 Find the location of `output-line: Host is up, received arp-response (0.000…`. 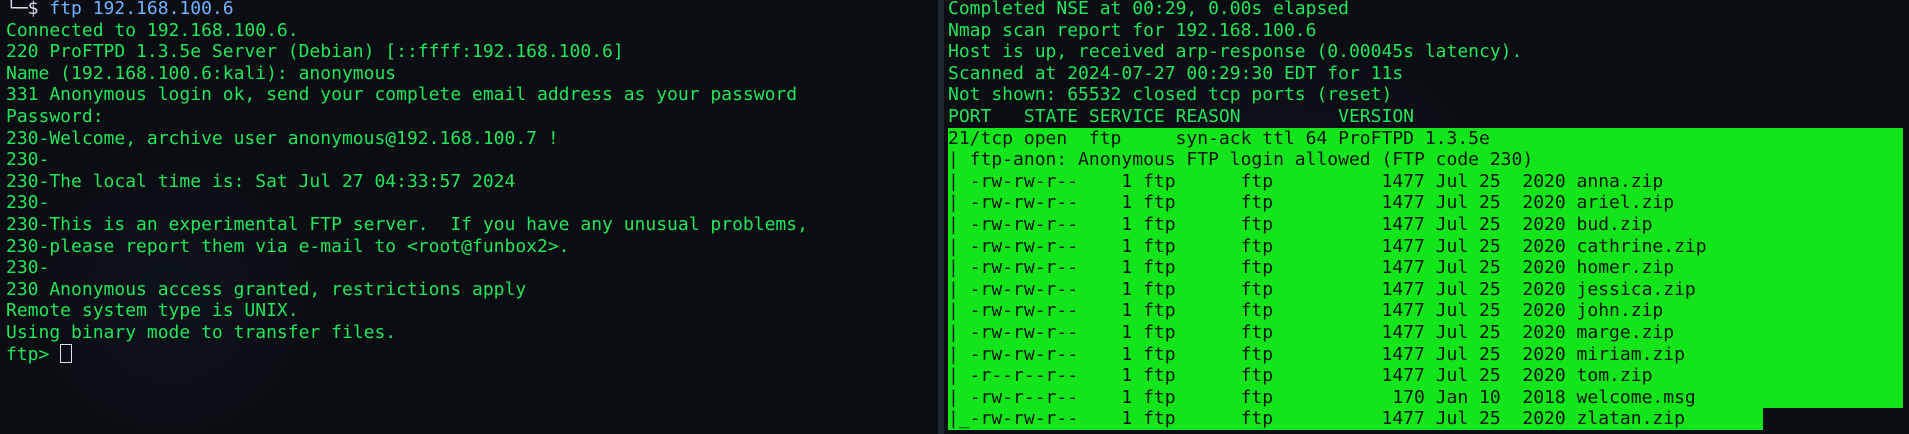

output-line: Host is up, received arp-response (0.000… is located at coordinates (1235, 52).